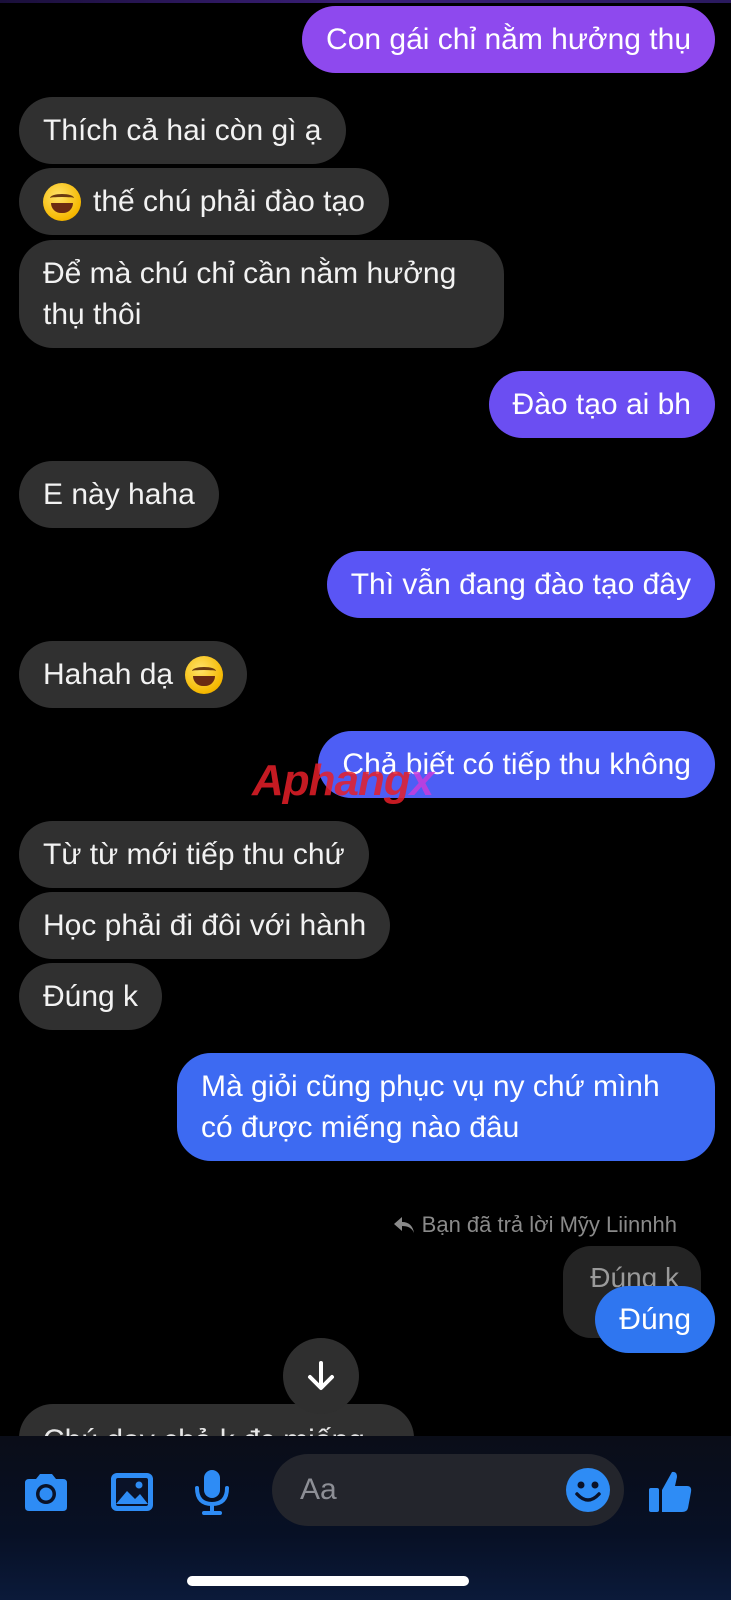  I want to click on message-text: Đúng, so click(655, 1319).